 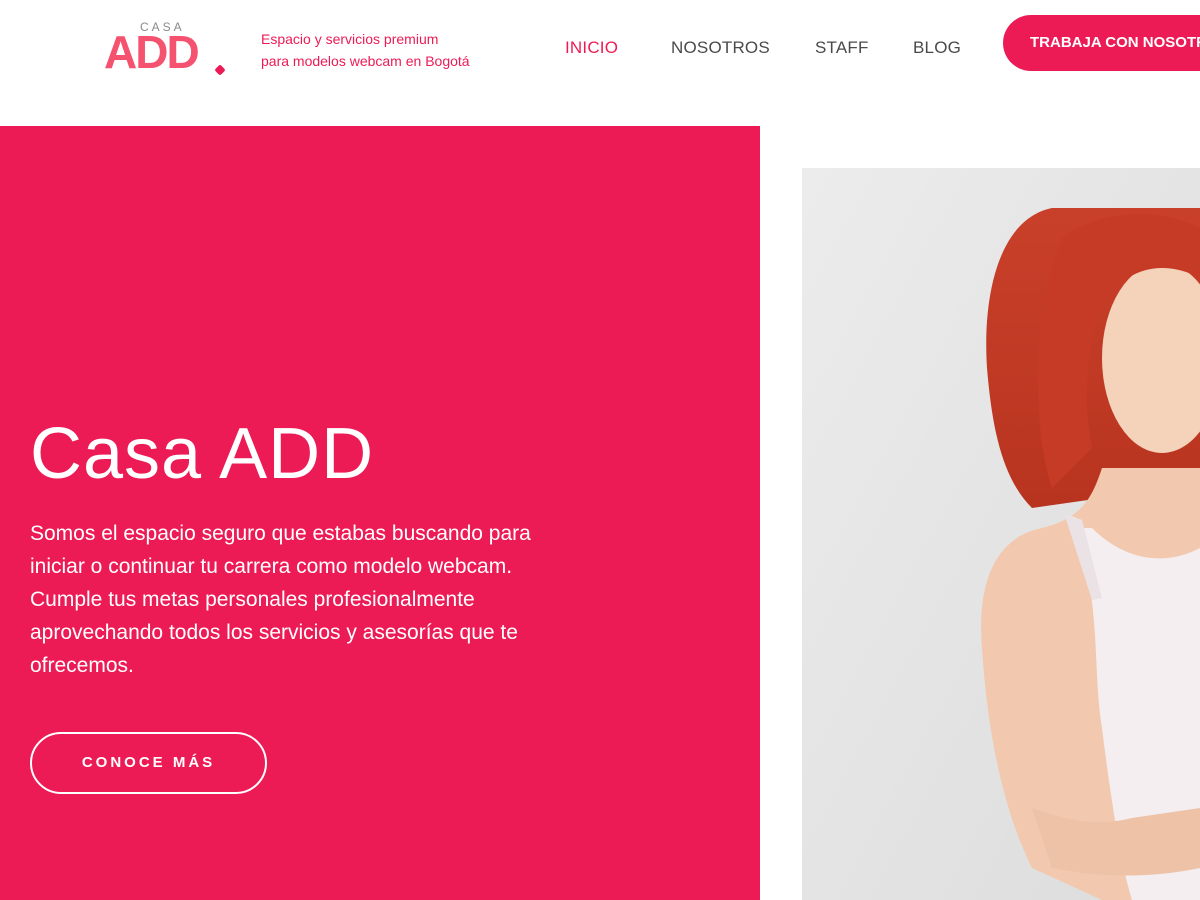 I want to click on nav-staff: STAFF, so click(x=842, y=48).